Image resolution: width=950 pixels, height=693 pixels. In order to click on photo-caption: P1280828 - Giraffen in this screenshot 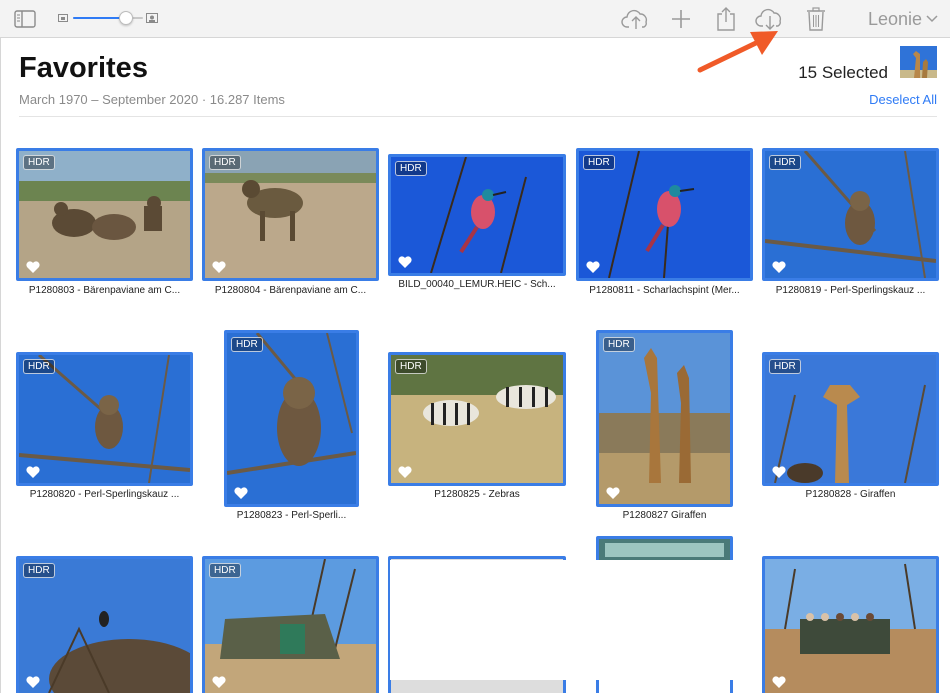, I will do `click(850, 494)`.